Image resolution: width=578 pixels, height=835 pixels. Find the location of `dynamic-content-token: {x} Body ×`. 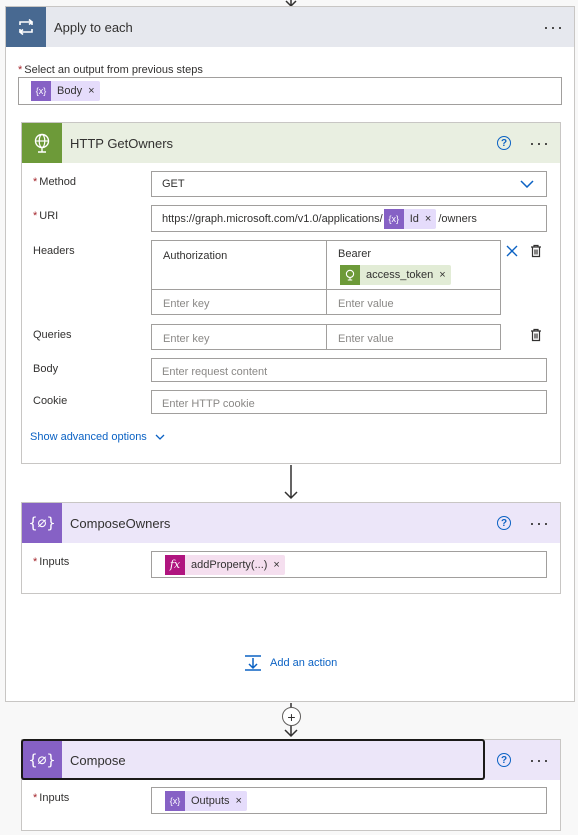

dynamic-content-token: {x} Body × is located at coordinates (65, 91).